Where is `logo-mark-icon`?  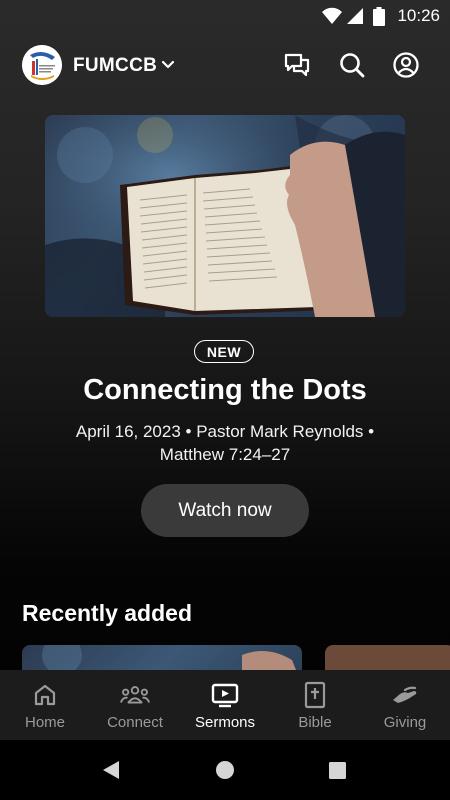 logo-mark-icon is located at coordinates (42, 65).